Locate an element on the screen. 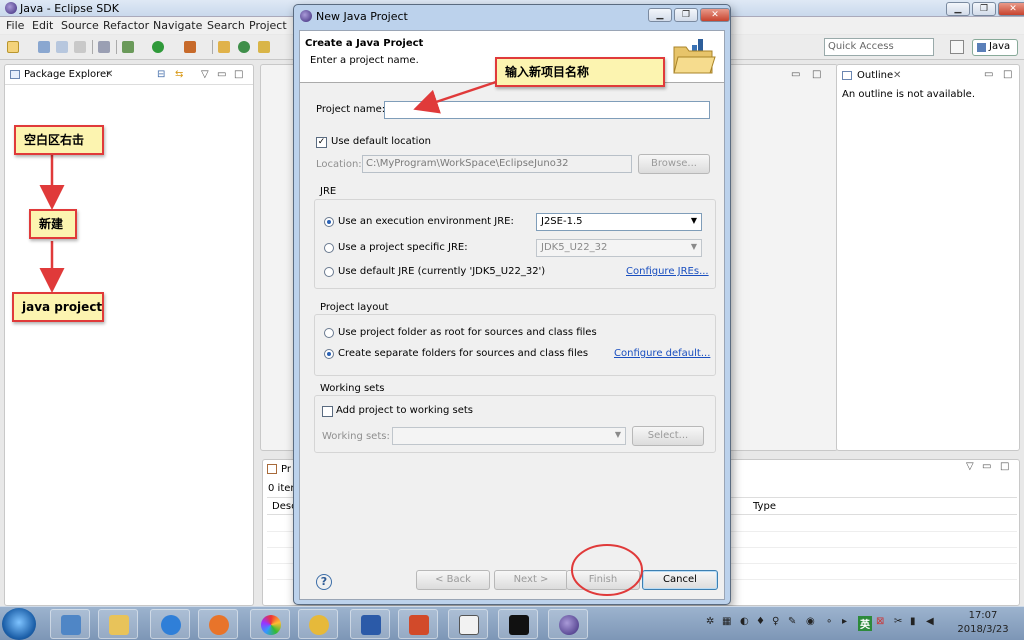 Image resolution: width=1024 pixels, height=640 pixels. tray-icon: ◉ is located at coordinates (810, 621).